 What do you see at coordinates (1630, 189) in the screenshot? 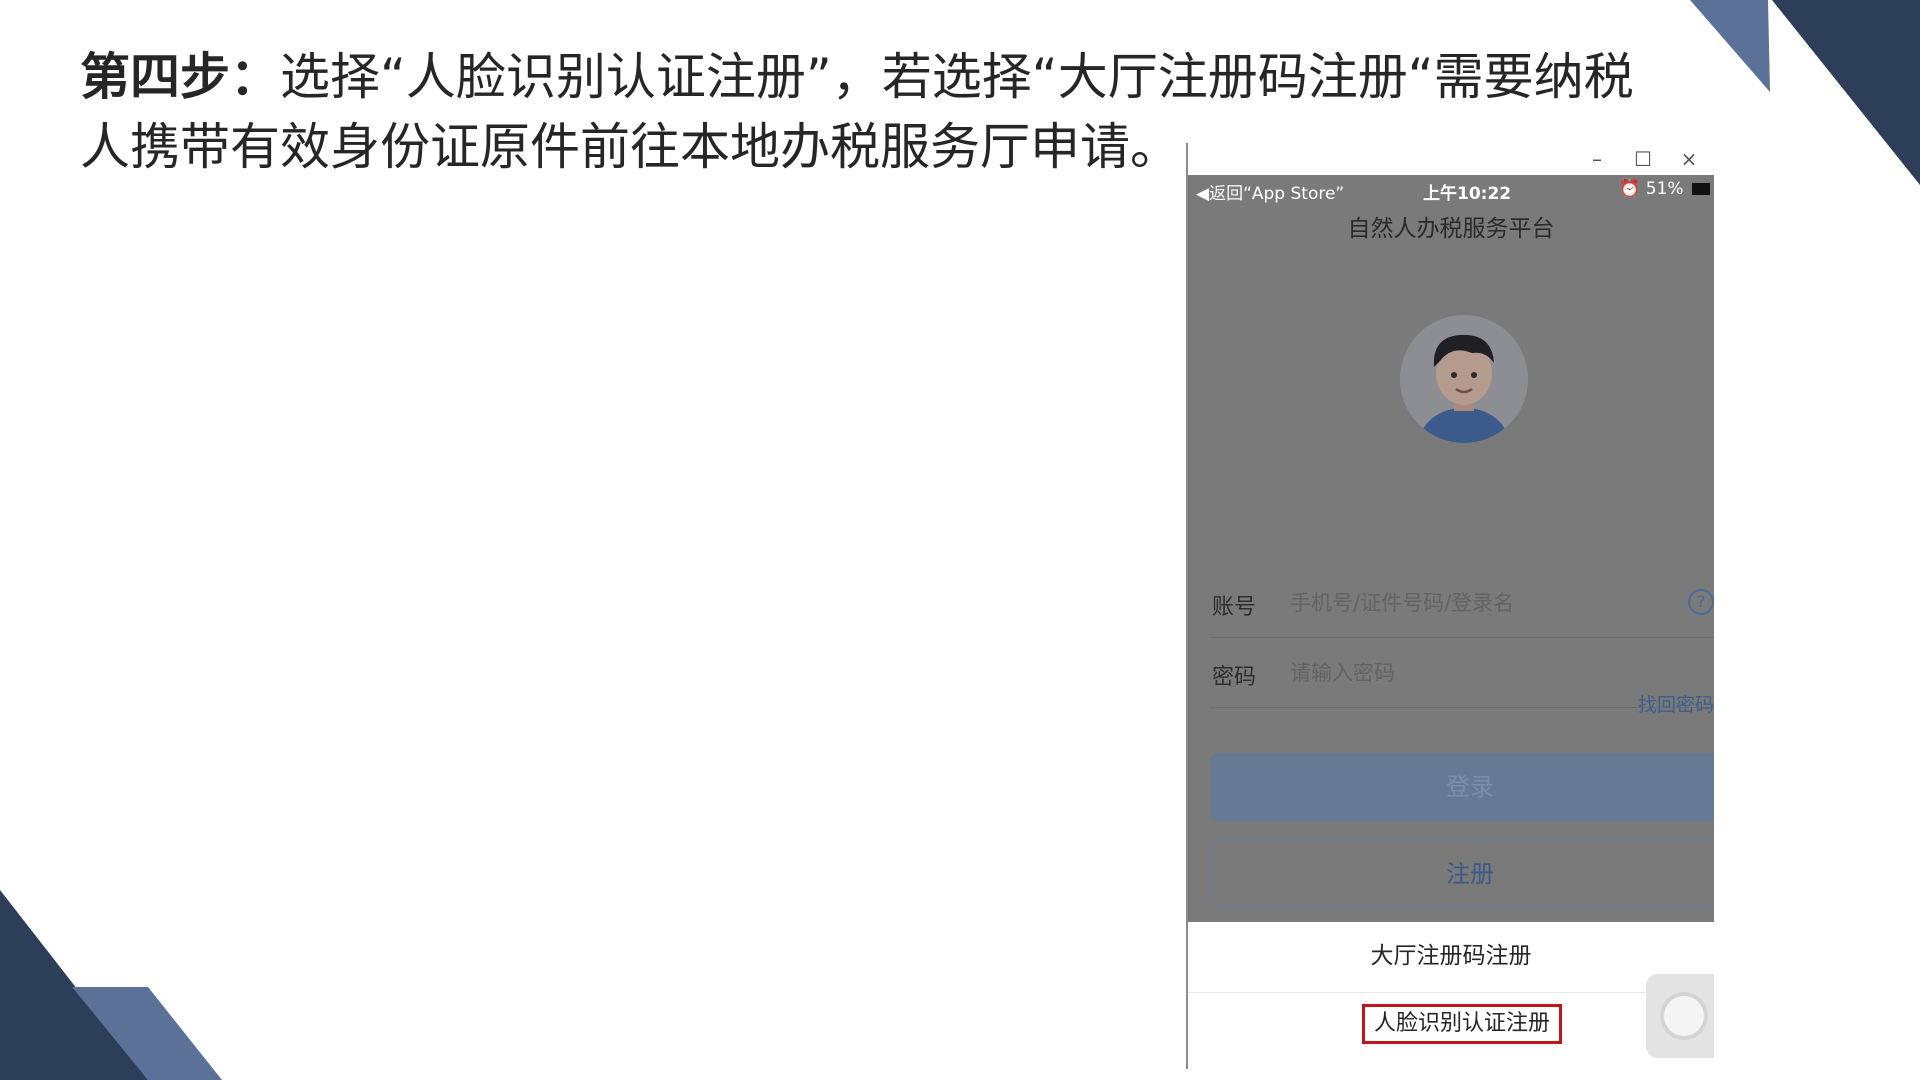
I see `alarm-icon: ⏰` at bounding box center [1630, 189].